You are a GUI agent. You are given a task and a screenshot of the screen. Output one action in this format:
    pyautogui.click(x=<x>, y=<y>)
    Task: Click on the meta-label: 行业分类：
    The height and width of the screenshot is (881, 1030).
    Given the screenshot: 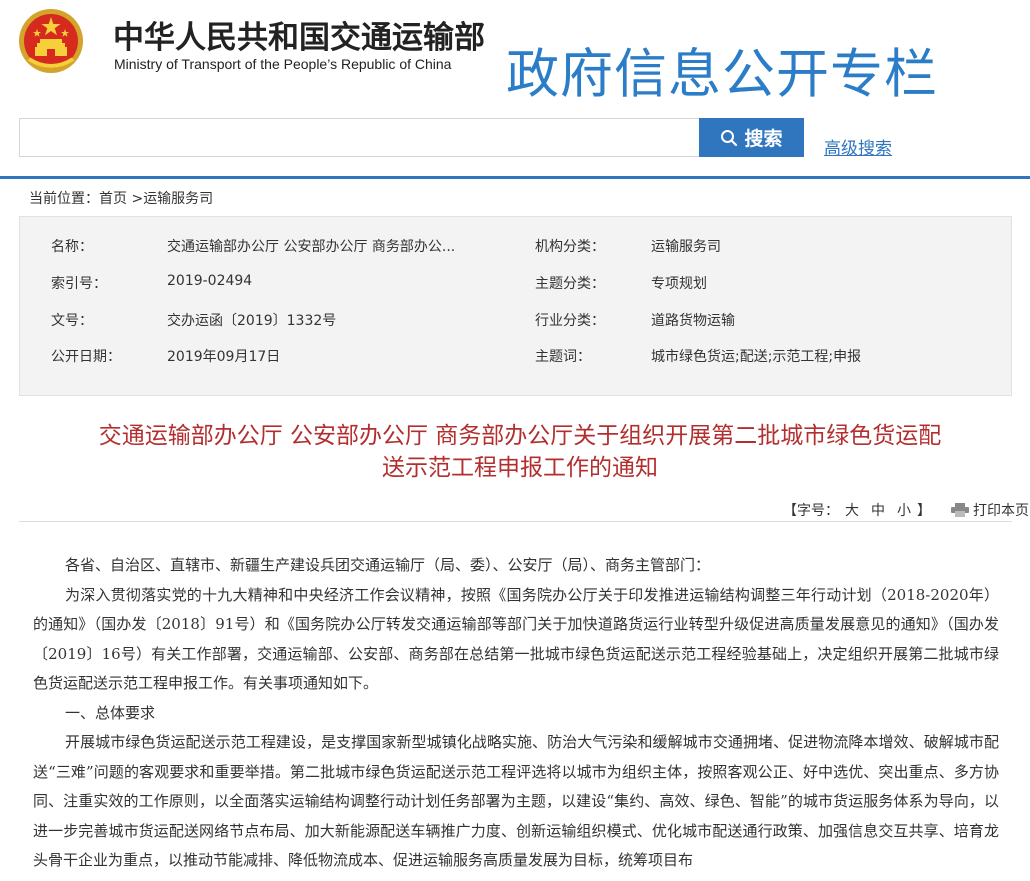 What is the action you would take?
    pyautogui.click(x=570, y=321)
    